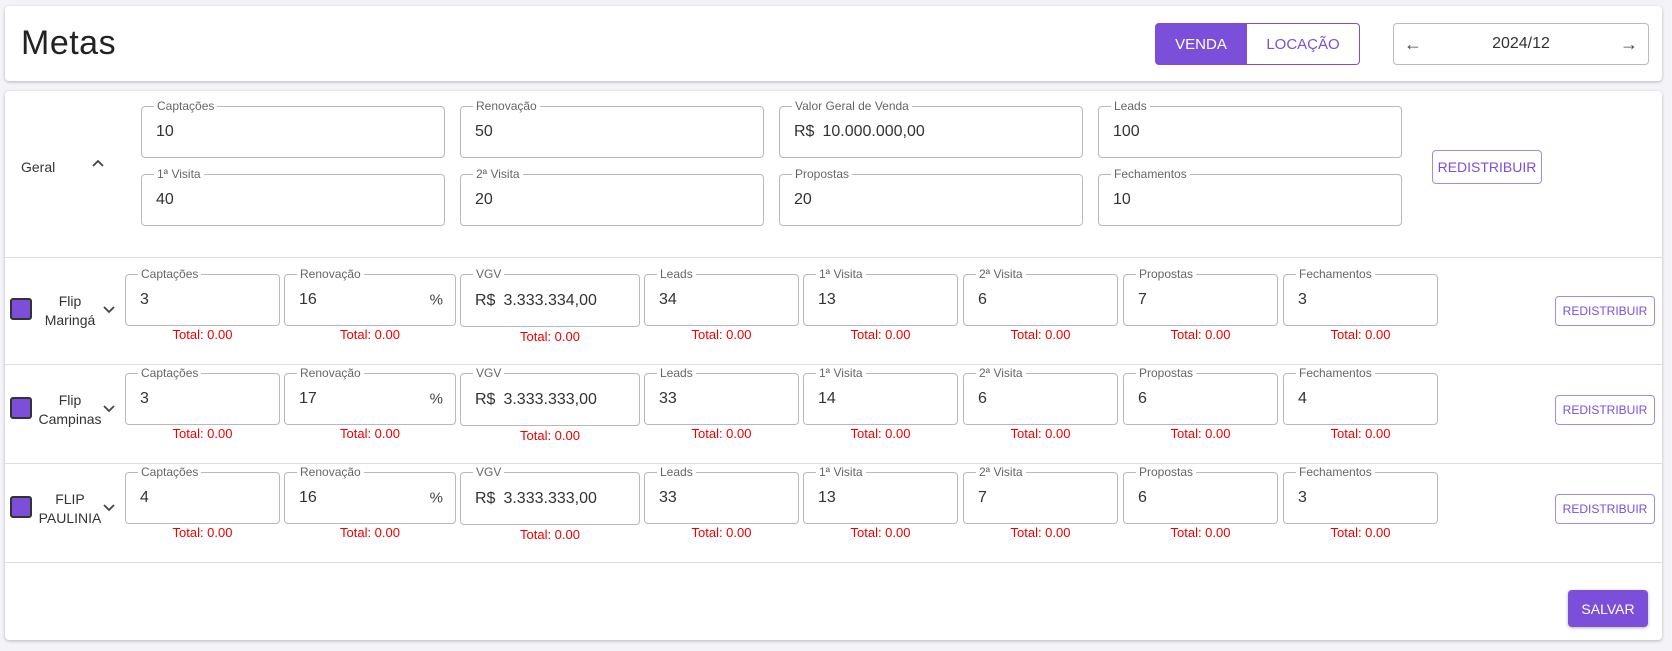 The height and width of the screenshot is (651, 1672). What do you see at coordinates (144, 398) in the screenshot?
I see `field-value: 3` at bounding box center [144, 398].